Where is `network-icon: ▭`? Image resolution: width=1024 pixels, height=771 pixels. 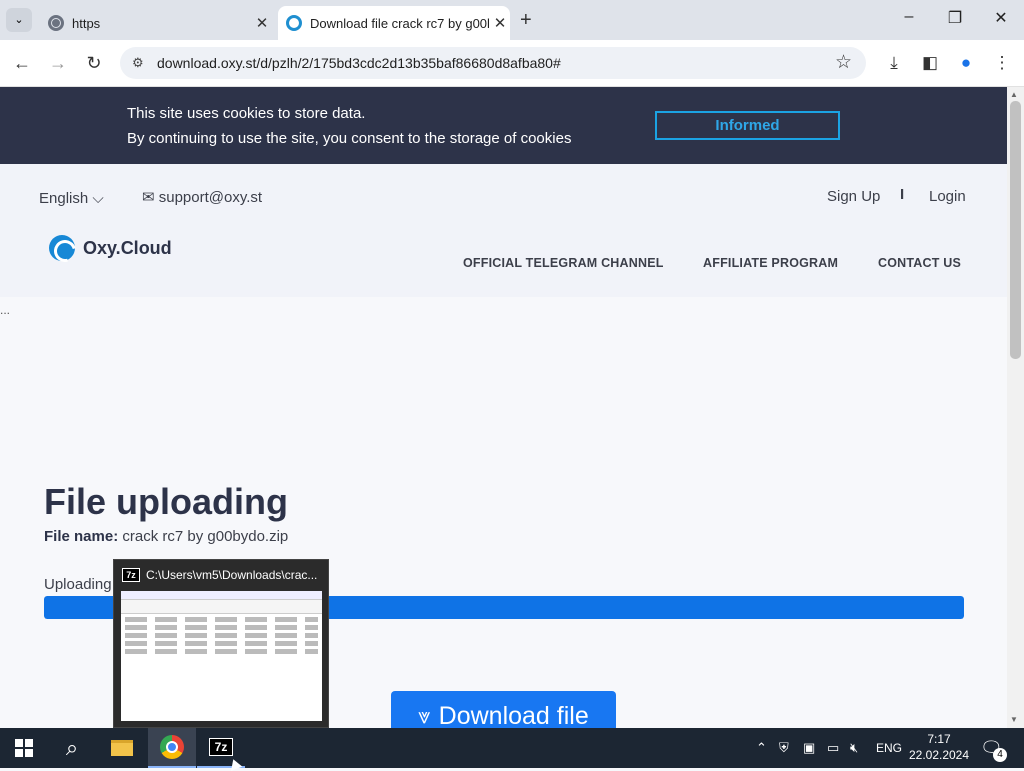 network-icon: ▭ is located at coordinates (833, 748).